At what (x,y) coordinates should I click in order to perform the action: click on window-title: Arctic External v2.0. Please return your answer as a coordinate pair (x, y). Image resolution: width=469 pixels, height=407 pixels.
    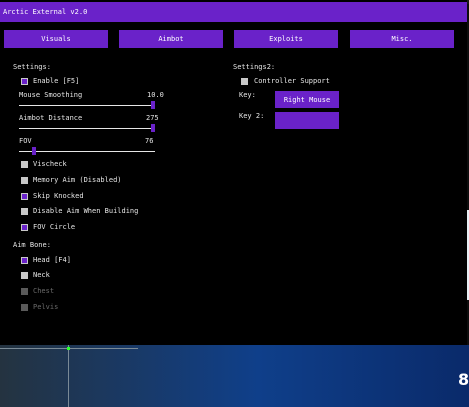
    Looking at the image, I should click on (45, 12).